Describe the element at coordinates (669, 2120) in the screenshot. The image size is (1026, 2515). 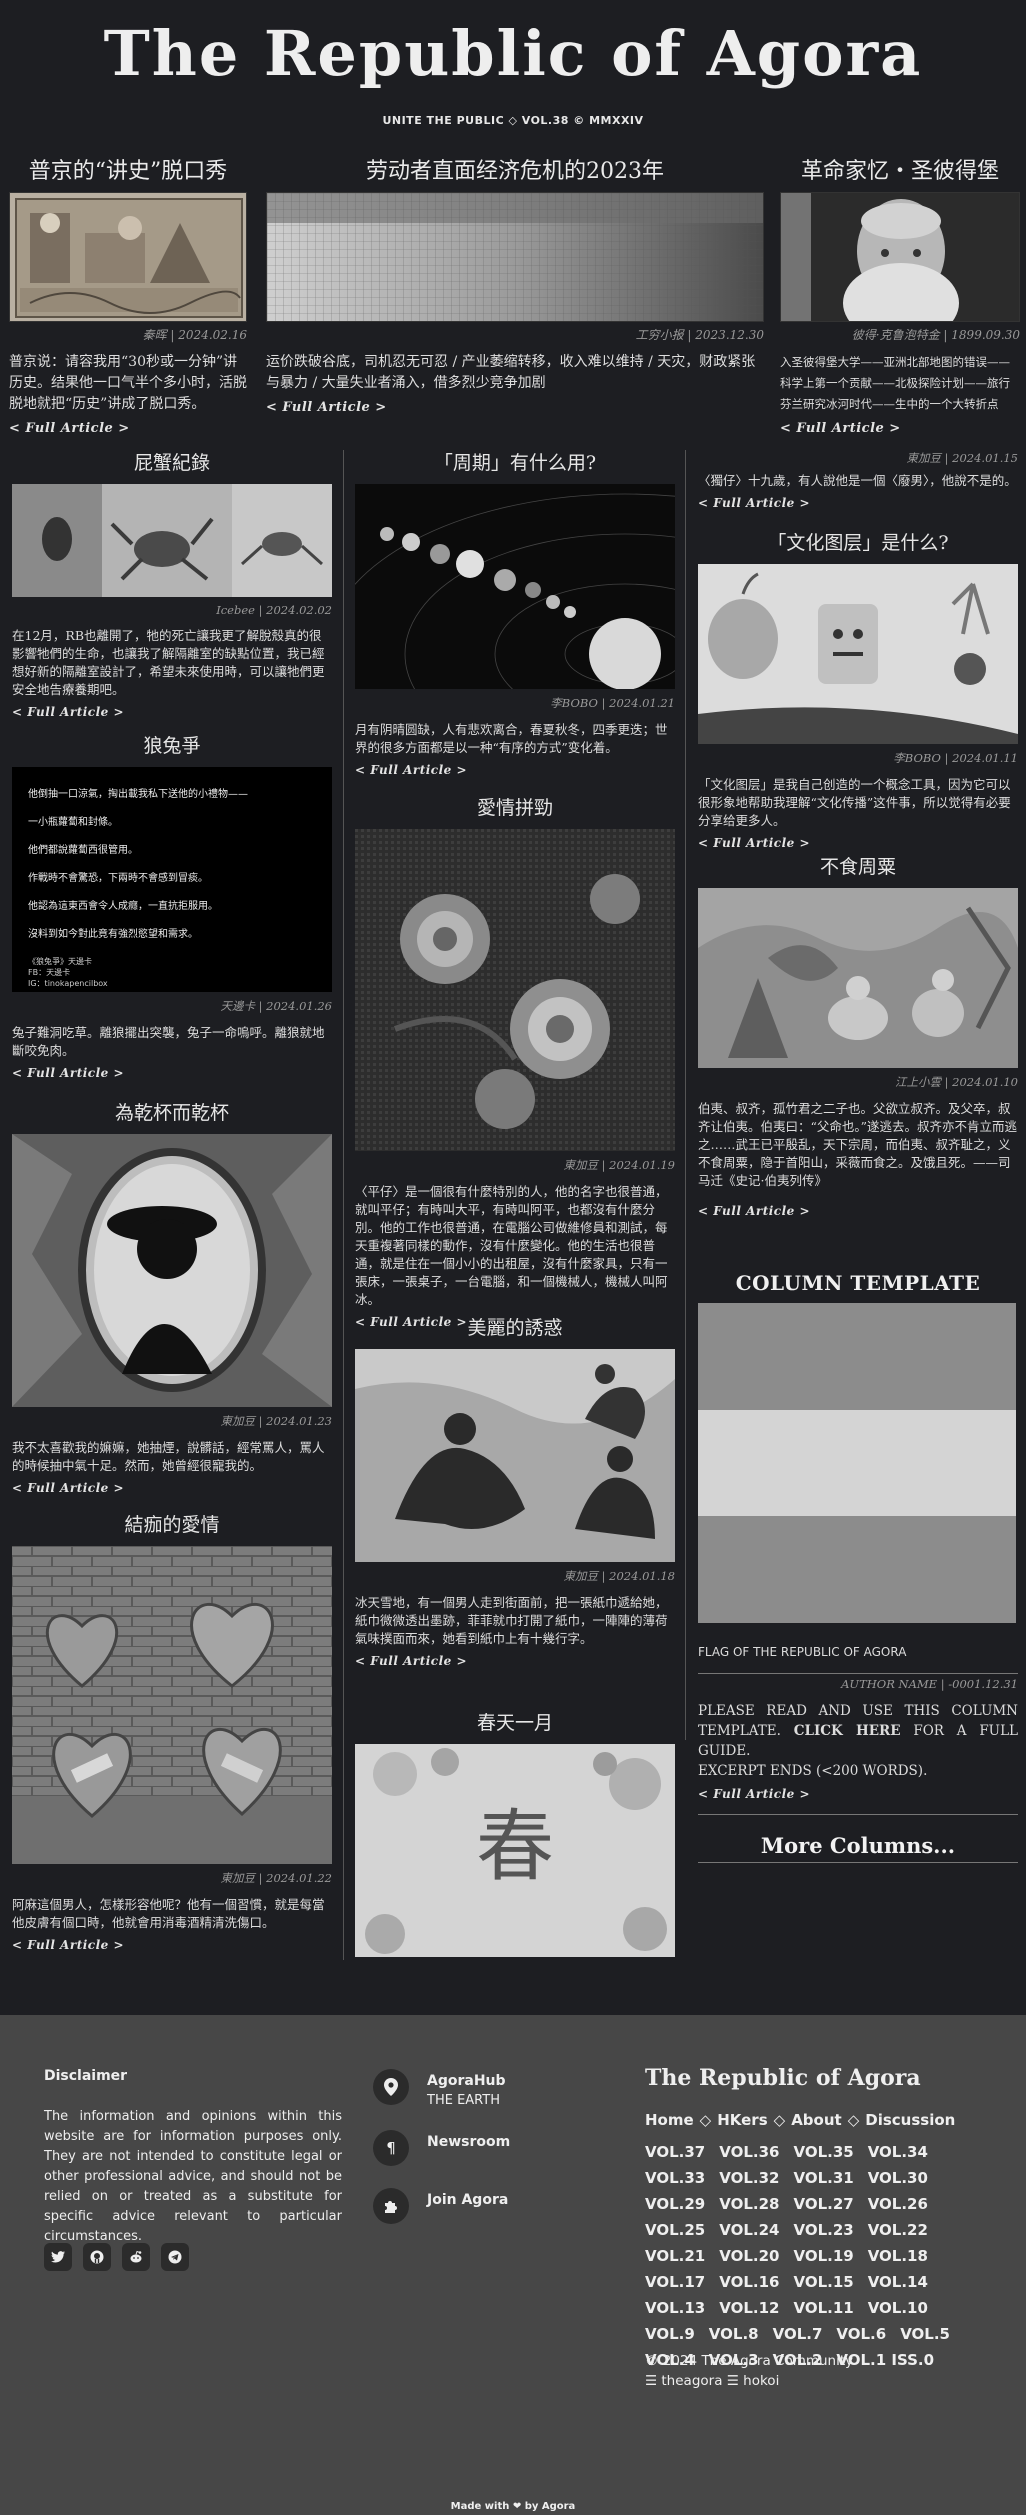
I see `nav-home: Home` at that location.